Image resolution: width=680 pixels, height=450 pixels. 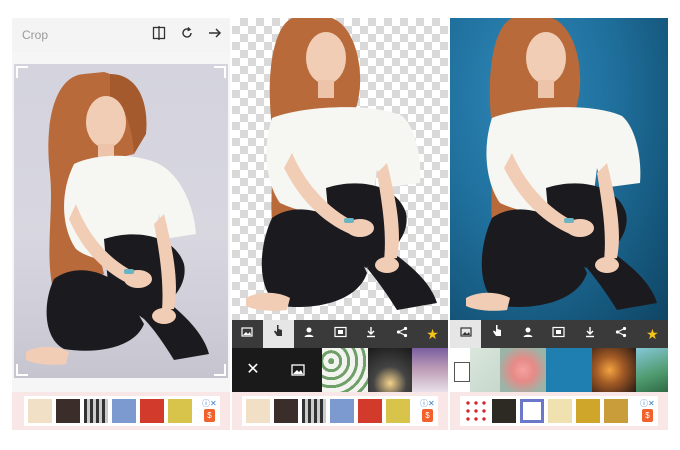 I want to click on gallery-button, so click(x=298, y=370).